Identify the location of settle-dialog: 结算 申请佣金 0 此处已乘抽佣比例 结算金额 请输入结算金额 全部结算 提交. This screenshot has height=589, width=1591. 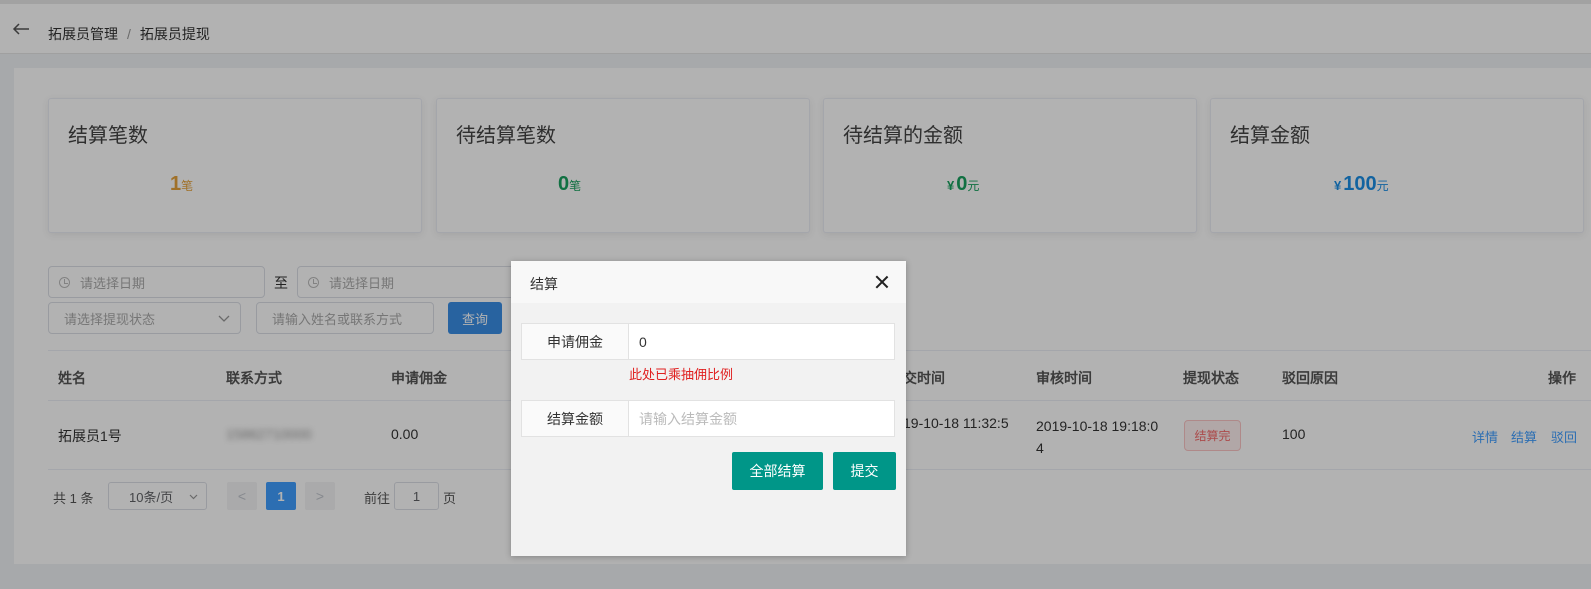
(708, 408).